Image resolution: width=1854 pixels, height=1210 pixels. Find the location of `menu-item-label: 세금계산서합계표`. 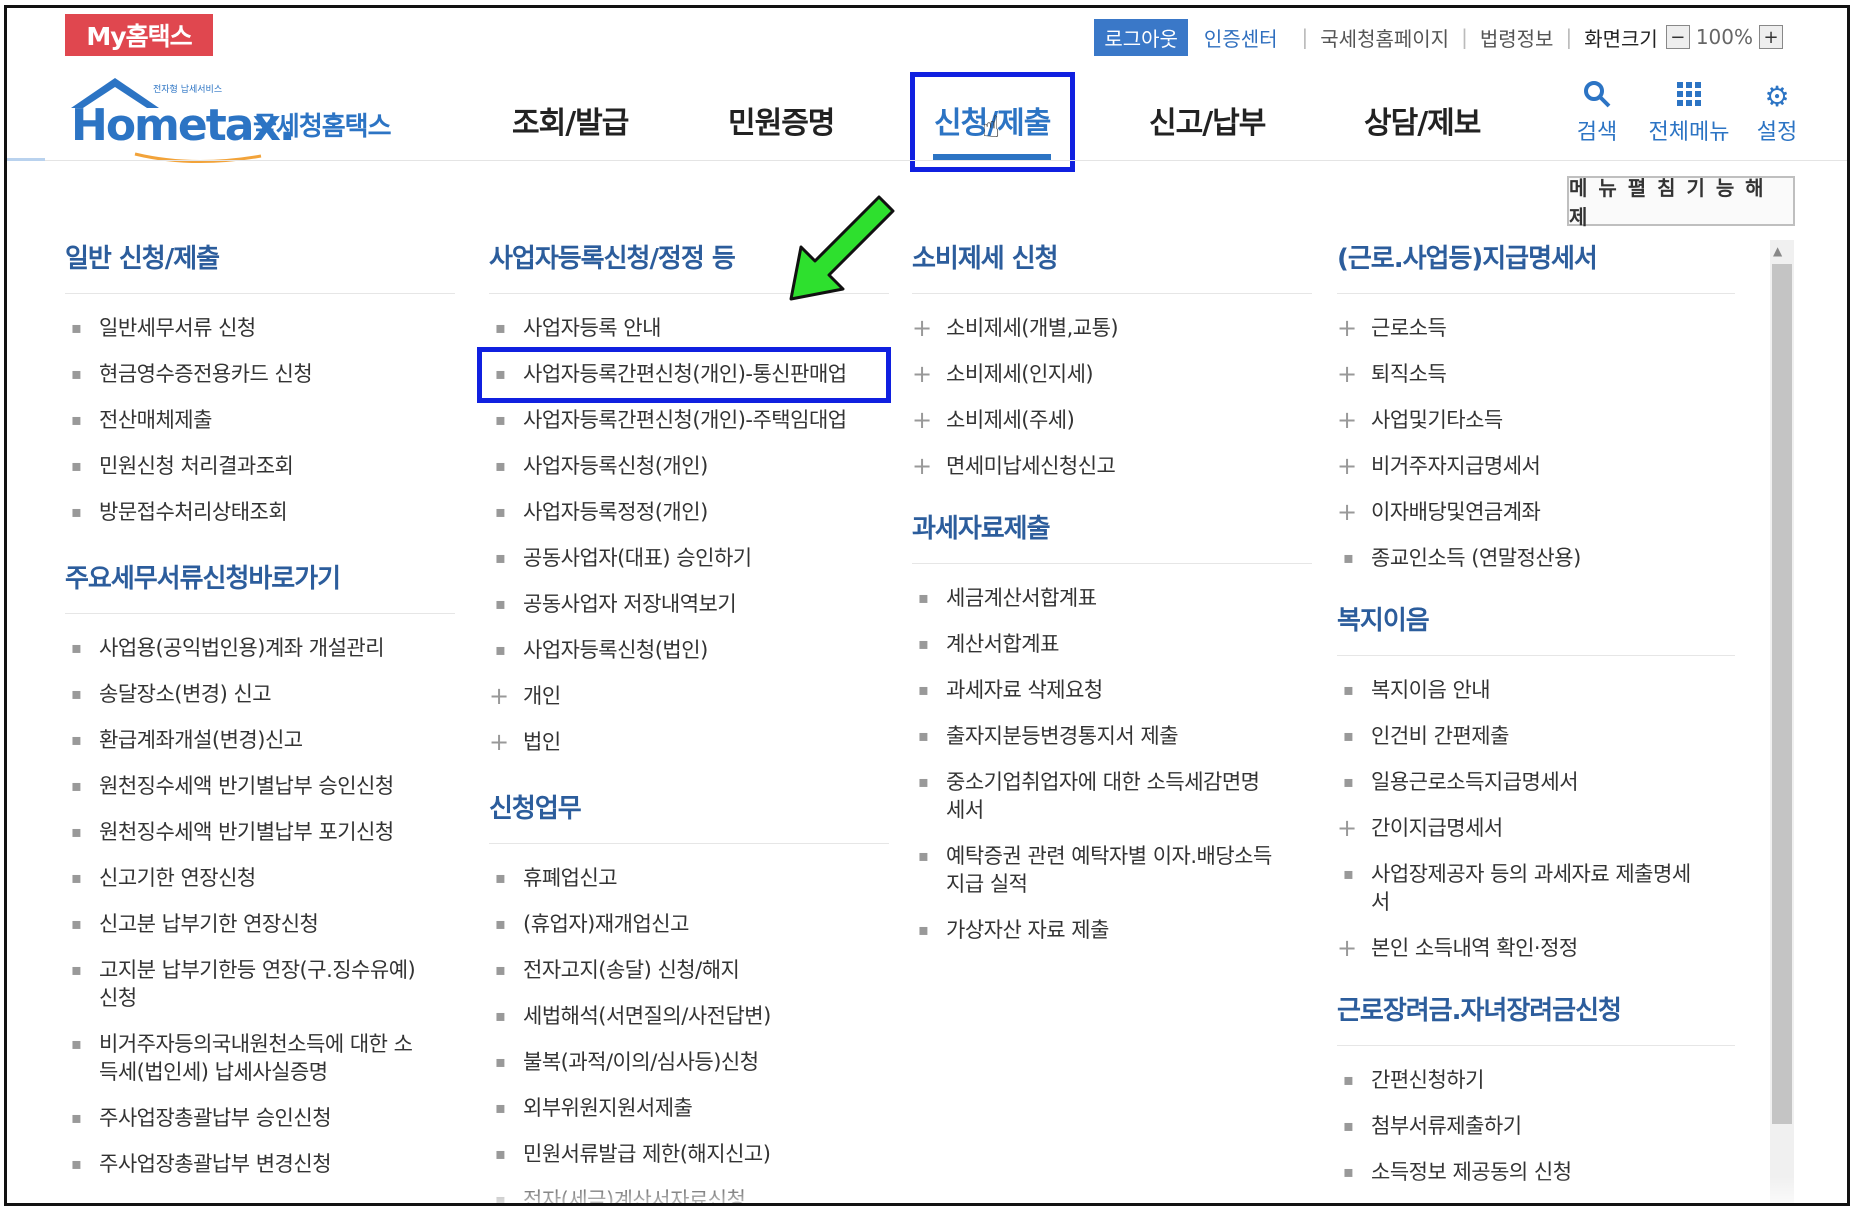

menu-item-label: 세금계산서합계표 is located at coordinates (1021, 598).